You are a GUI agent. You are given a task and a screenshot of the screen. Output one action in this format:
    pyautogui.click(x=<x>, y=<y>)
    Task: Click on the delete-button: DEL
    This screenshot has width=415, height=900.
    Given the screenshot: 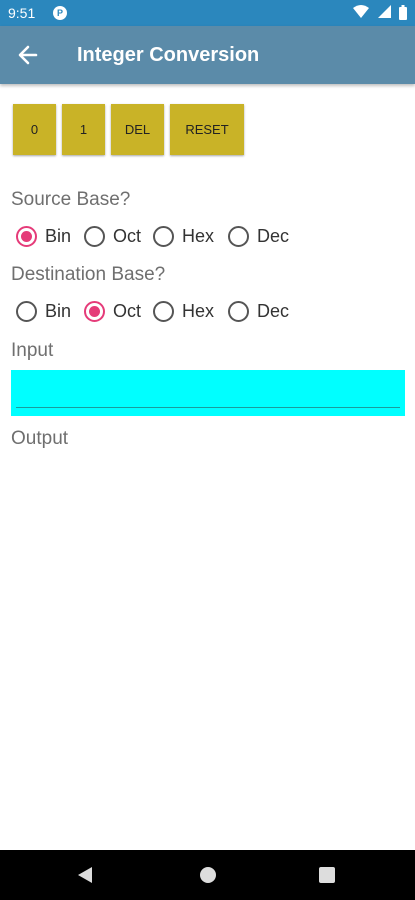 What is the action you would take?
    pyautogui.click(x=137, y=129)
    